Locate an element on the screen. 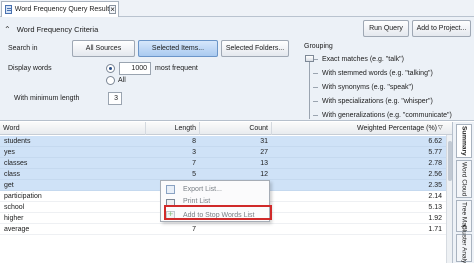  all-words-radio is located at coordinates (110, 80).